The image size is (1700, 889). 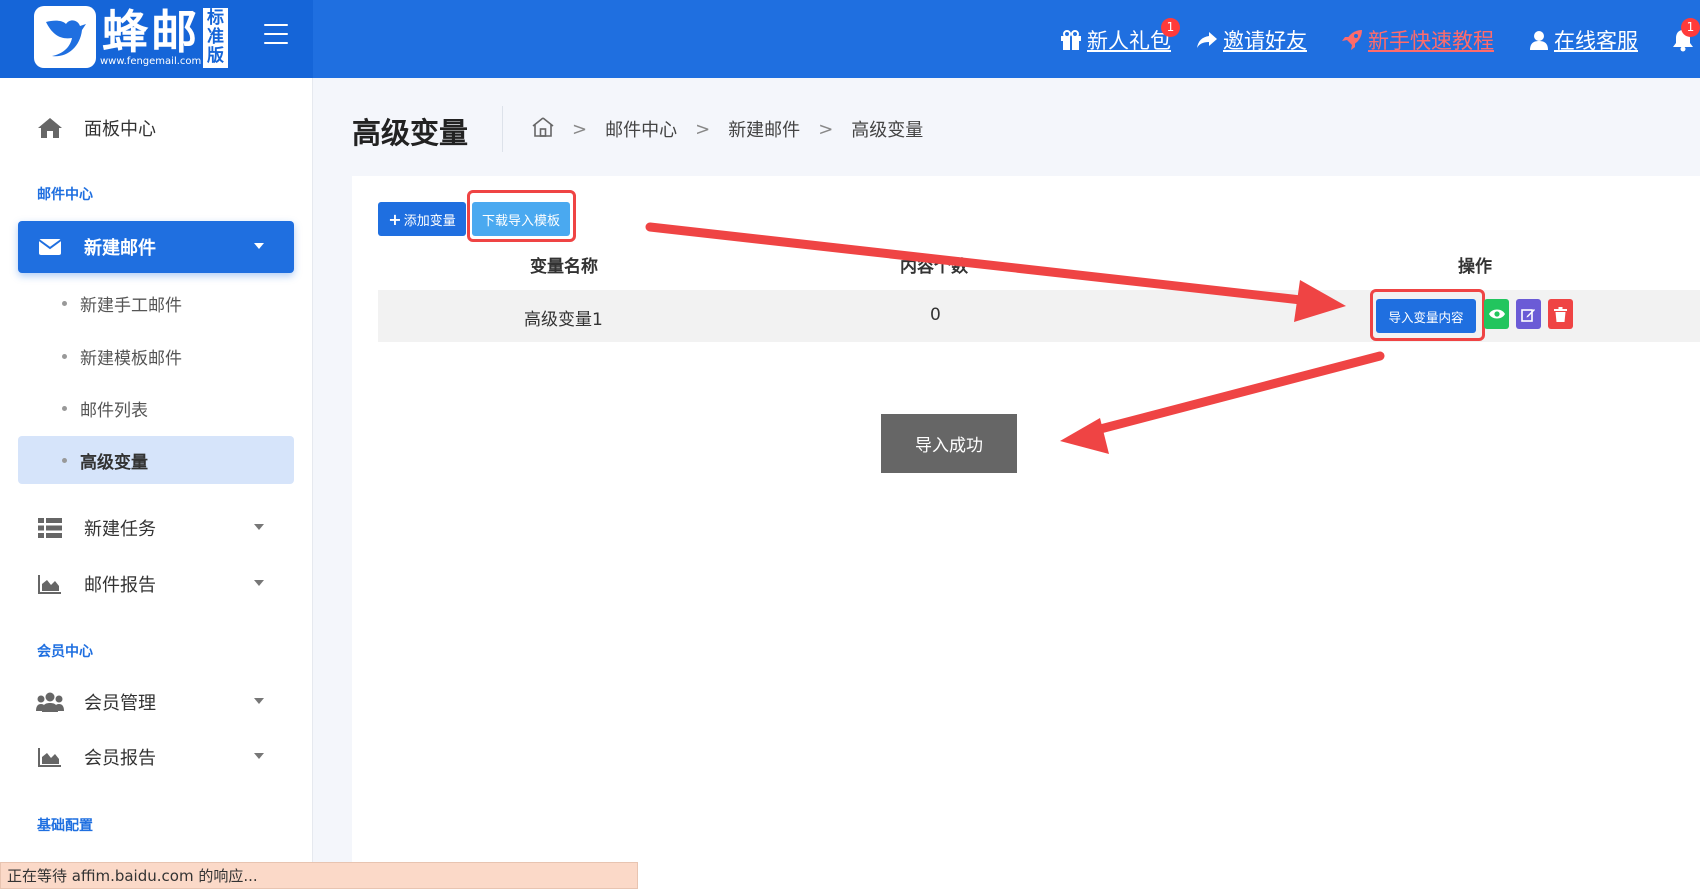 I want to click on sidebar-subitem-manual-mail: 新建手工邮件, so click(x=156, y=303).